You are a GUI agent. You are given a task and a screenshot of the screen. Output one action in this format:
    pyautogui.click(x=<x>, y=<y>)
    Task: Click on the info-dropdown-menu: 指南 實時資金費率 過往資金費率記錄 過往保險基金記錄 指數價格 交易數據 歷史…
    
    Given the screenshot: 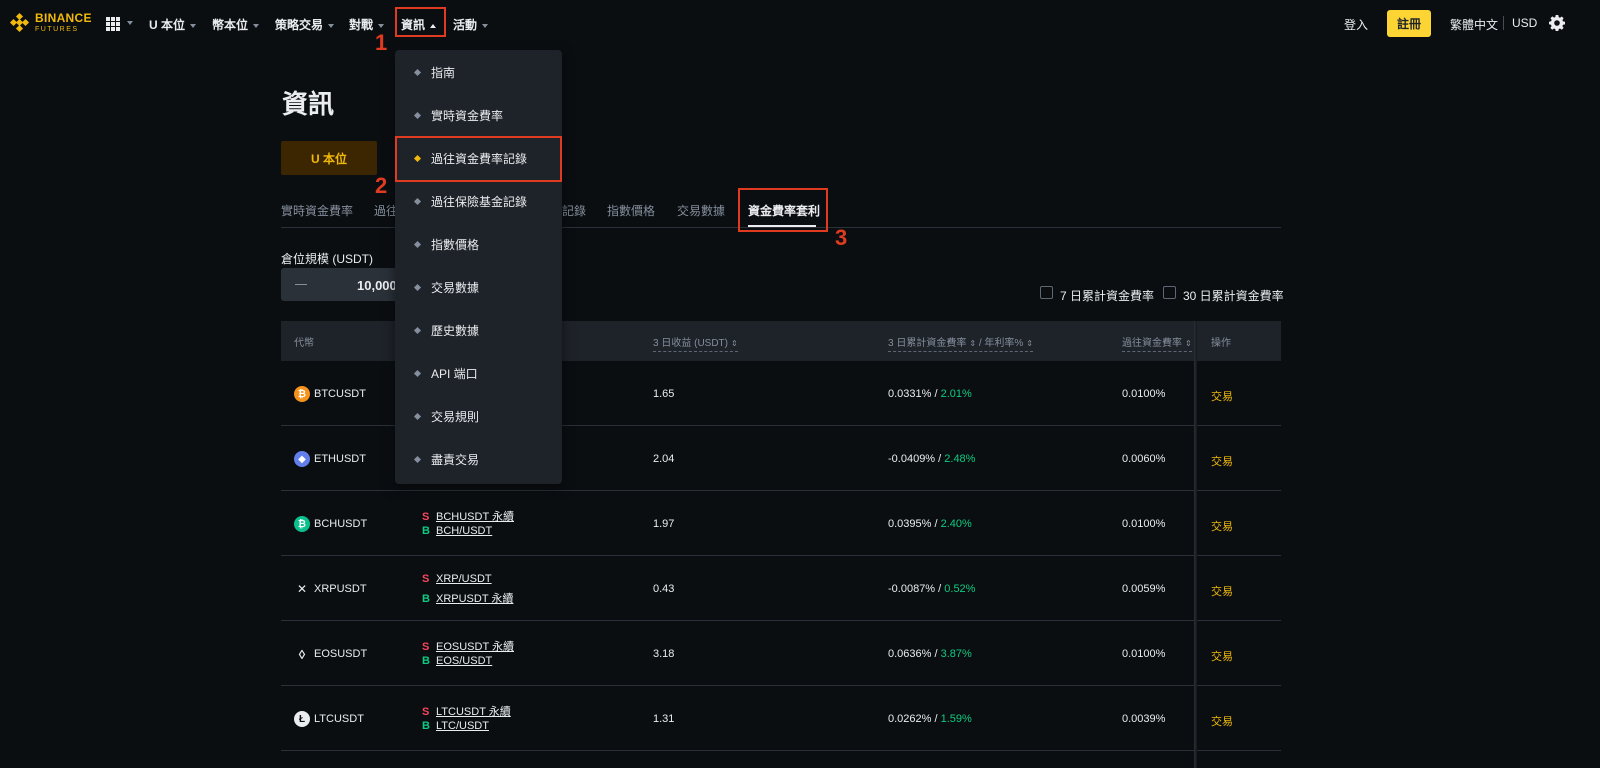 What is the action you would take?
    pyautogui.click(x=478, y=267)
    